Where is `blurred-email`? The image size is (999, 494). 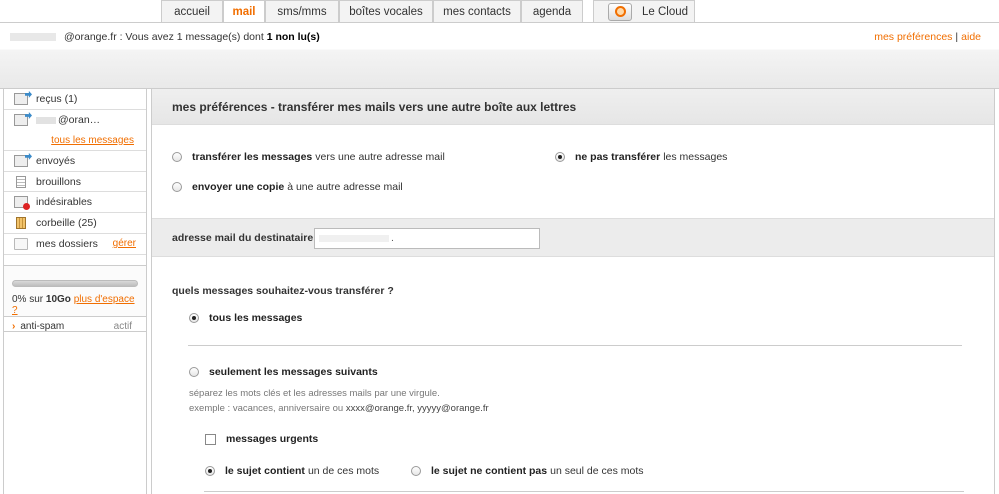
blurred-email is located at coordinates (354, 238).